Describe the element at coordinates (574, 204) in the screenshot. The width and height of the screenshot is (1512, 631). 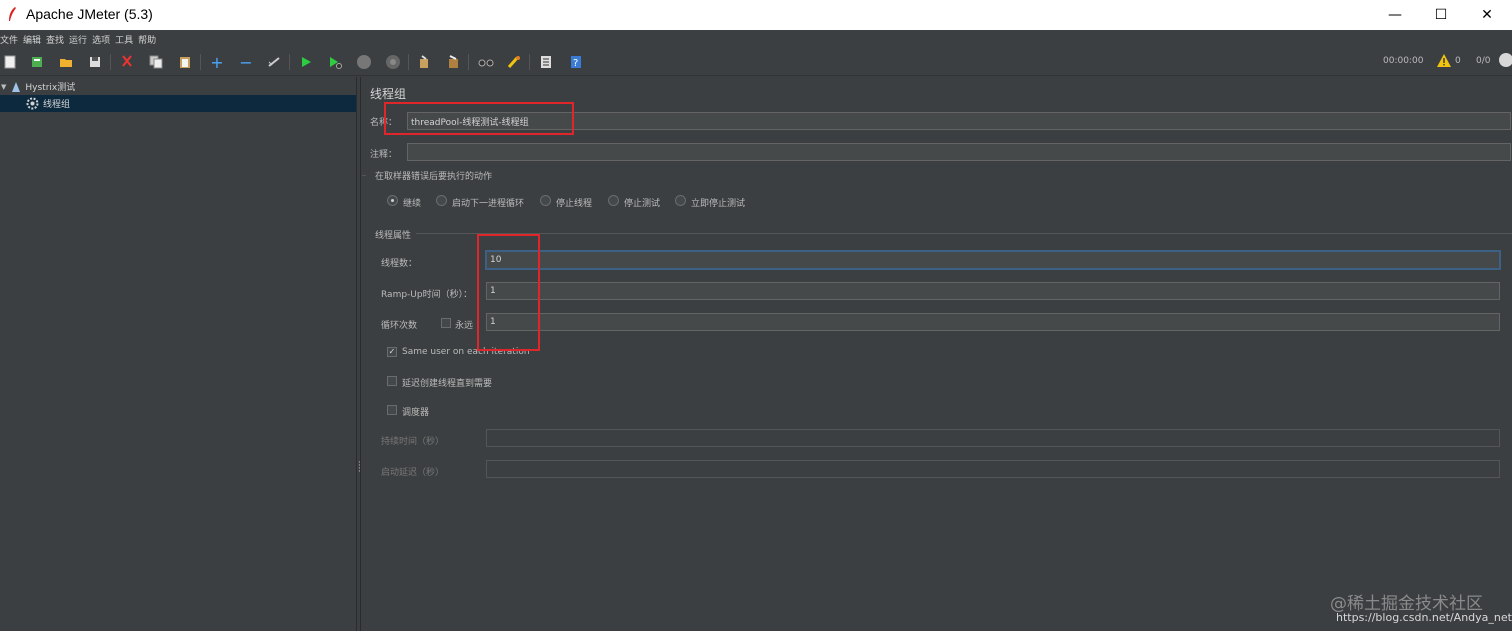
I see `radio-label: 停止线程` at that location.